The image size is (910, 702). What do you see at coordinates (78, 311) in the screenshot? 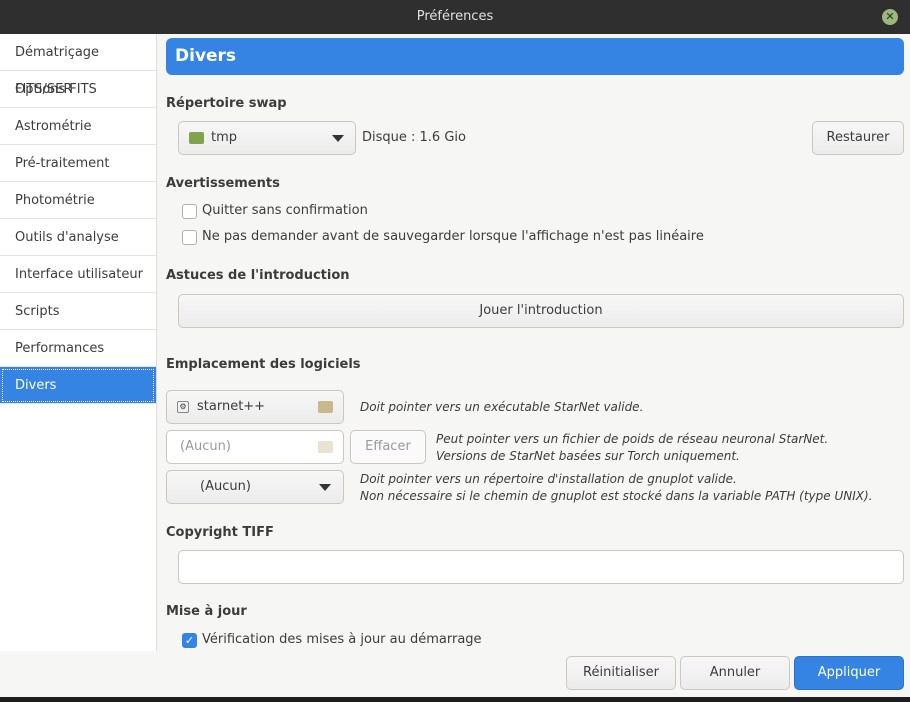
I see `sidebar-item-scripts: Scripts` at bounding box center [78, 311].